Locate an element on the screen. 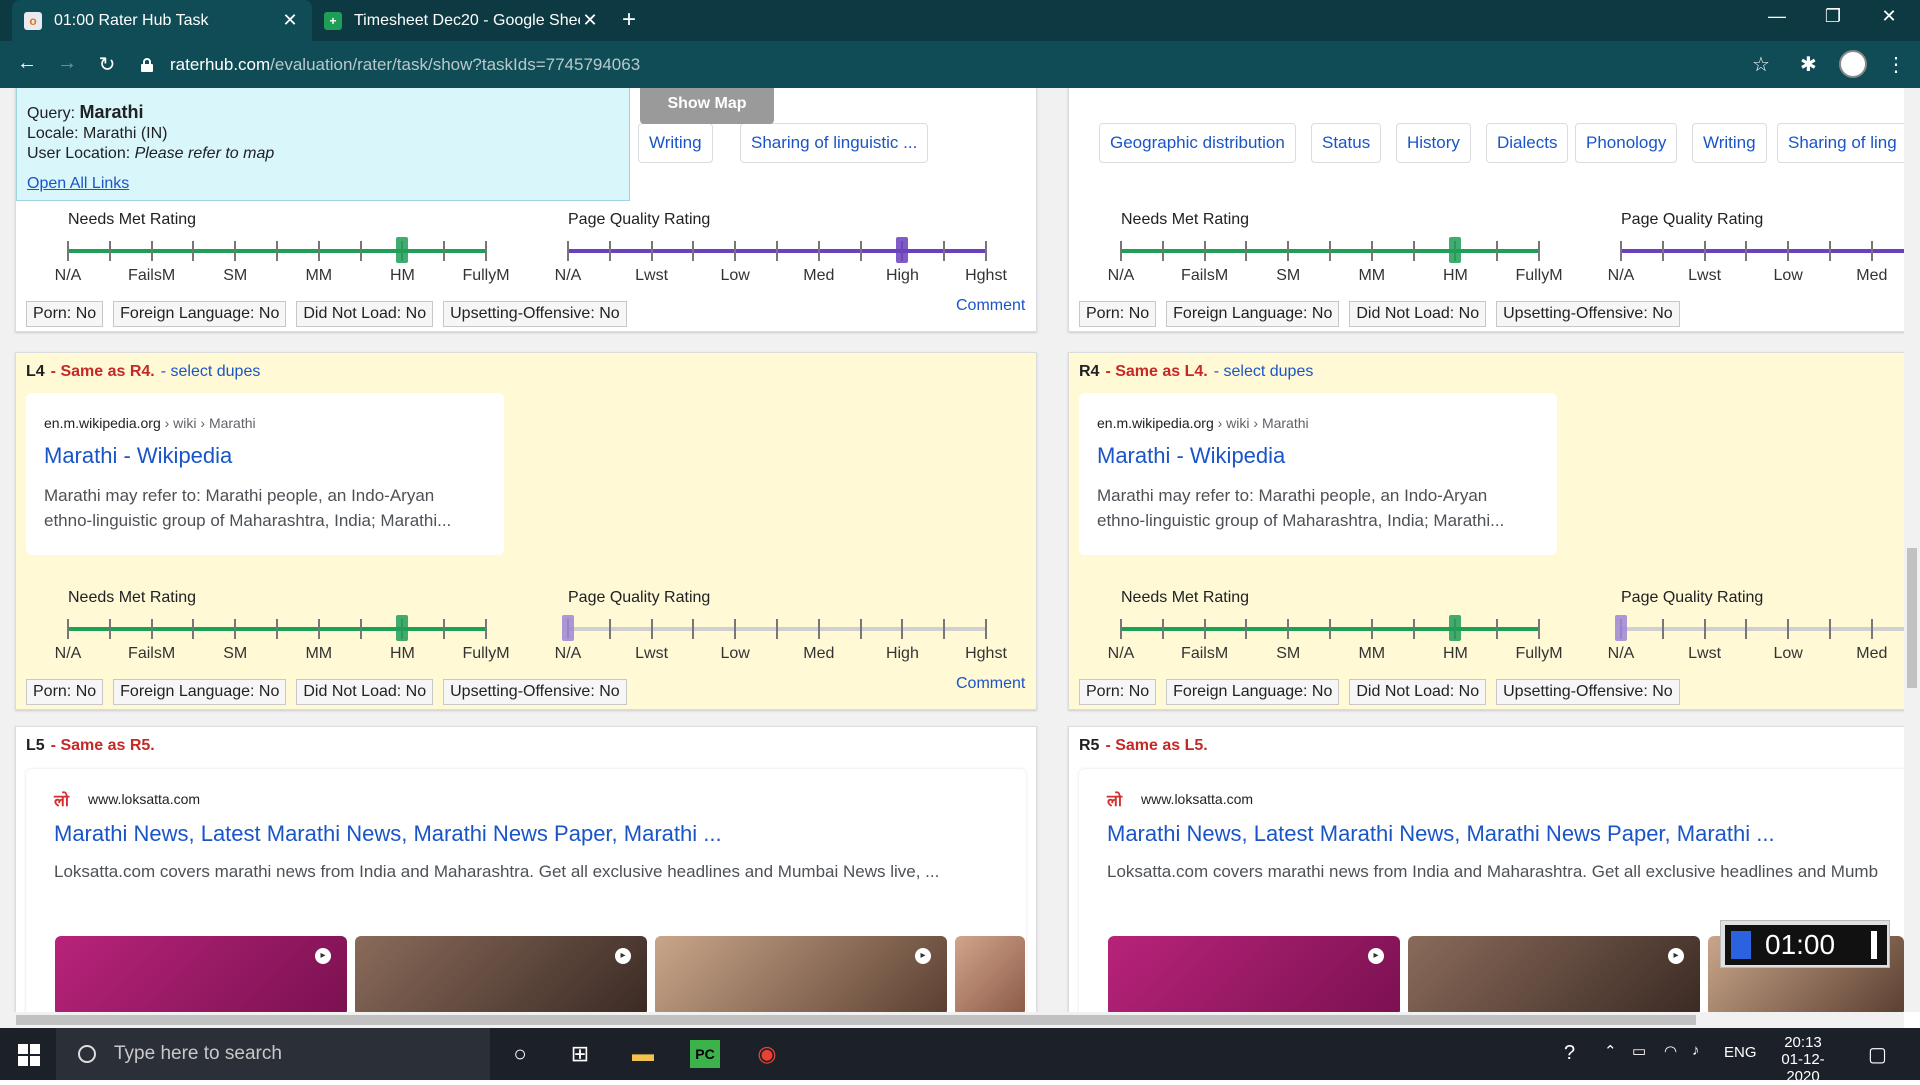  chrome-icon: ◉ is located at coordinates (767, 1054).